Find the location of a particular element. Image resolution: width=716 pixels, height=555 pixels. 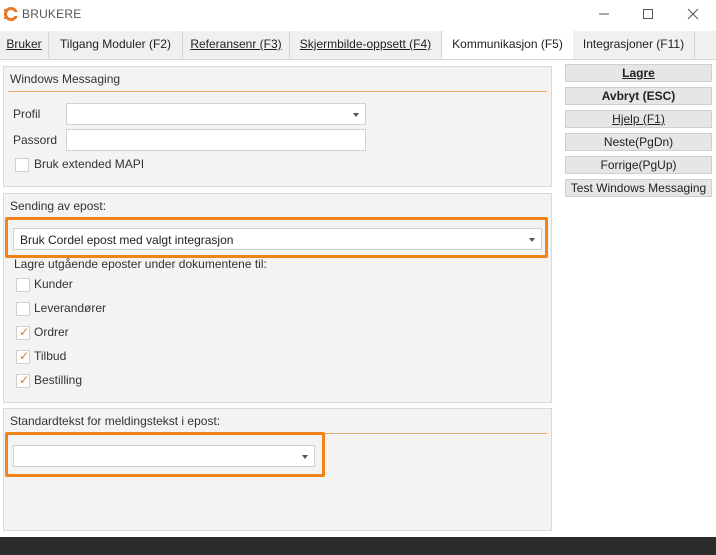

tab-label: Integrasjoner (F11) is located at coordinates (633, 44).